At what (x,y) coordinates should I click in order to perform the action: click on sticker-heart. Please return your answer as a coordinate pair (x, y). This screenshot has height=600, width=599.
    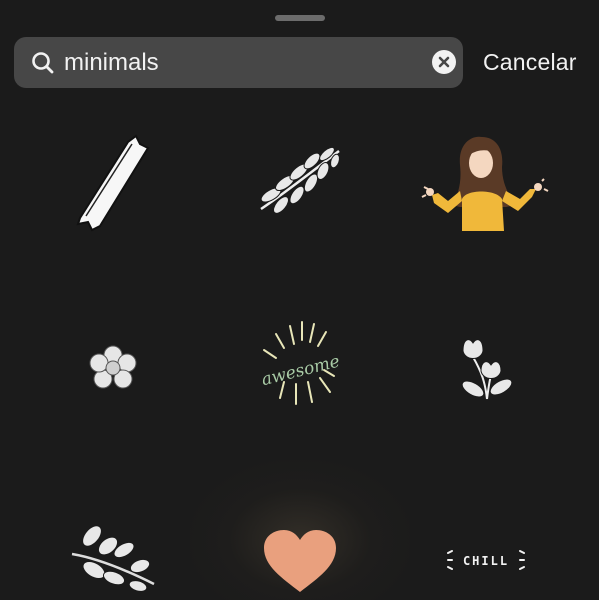
    Looking at the image, I should click on (300, 561).